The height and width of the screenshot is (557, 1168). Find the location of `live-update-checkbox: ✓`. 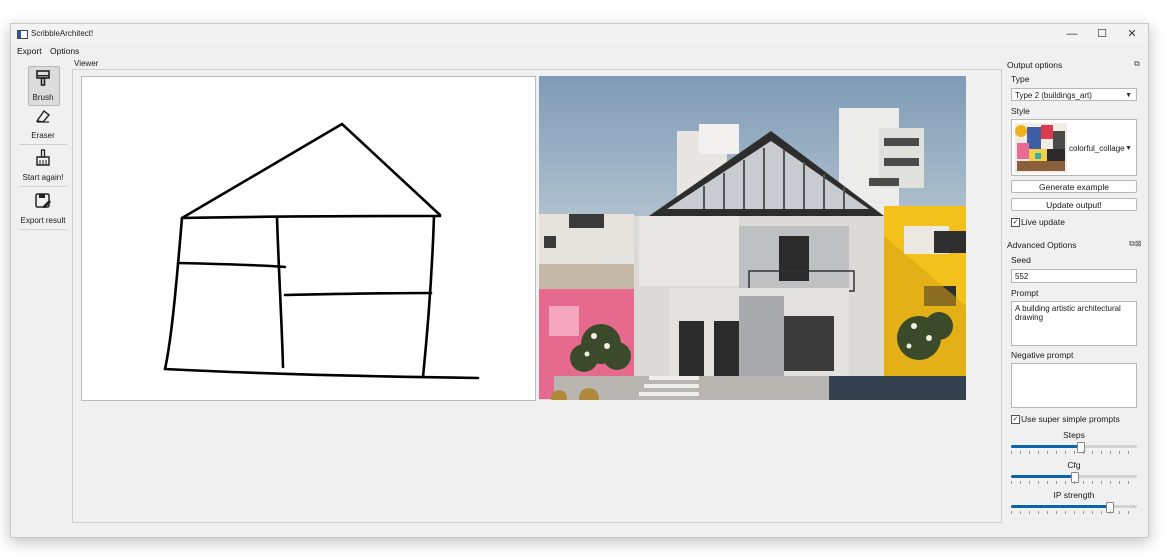

live-update-checkbox: ✓ is located at coordinates (1015, 222).